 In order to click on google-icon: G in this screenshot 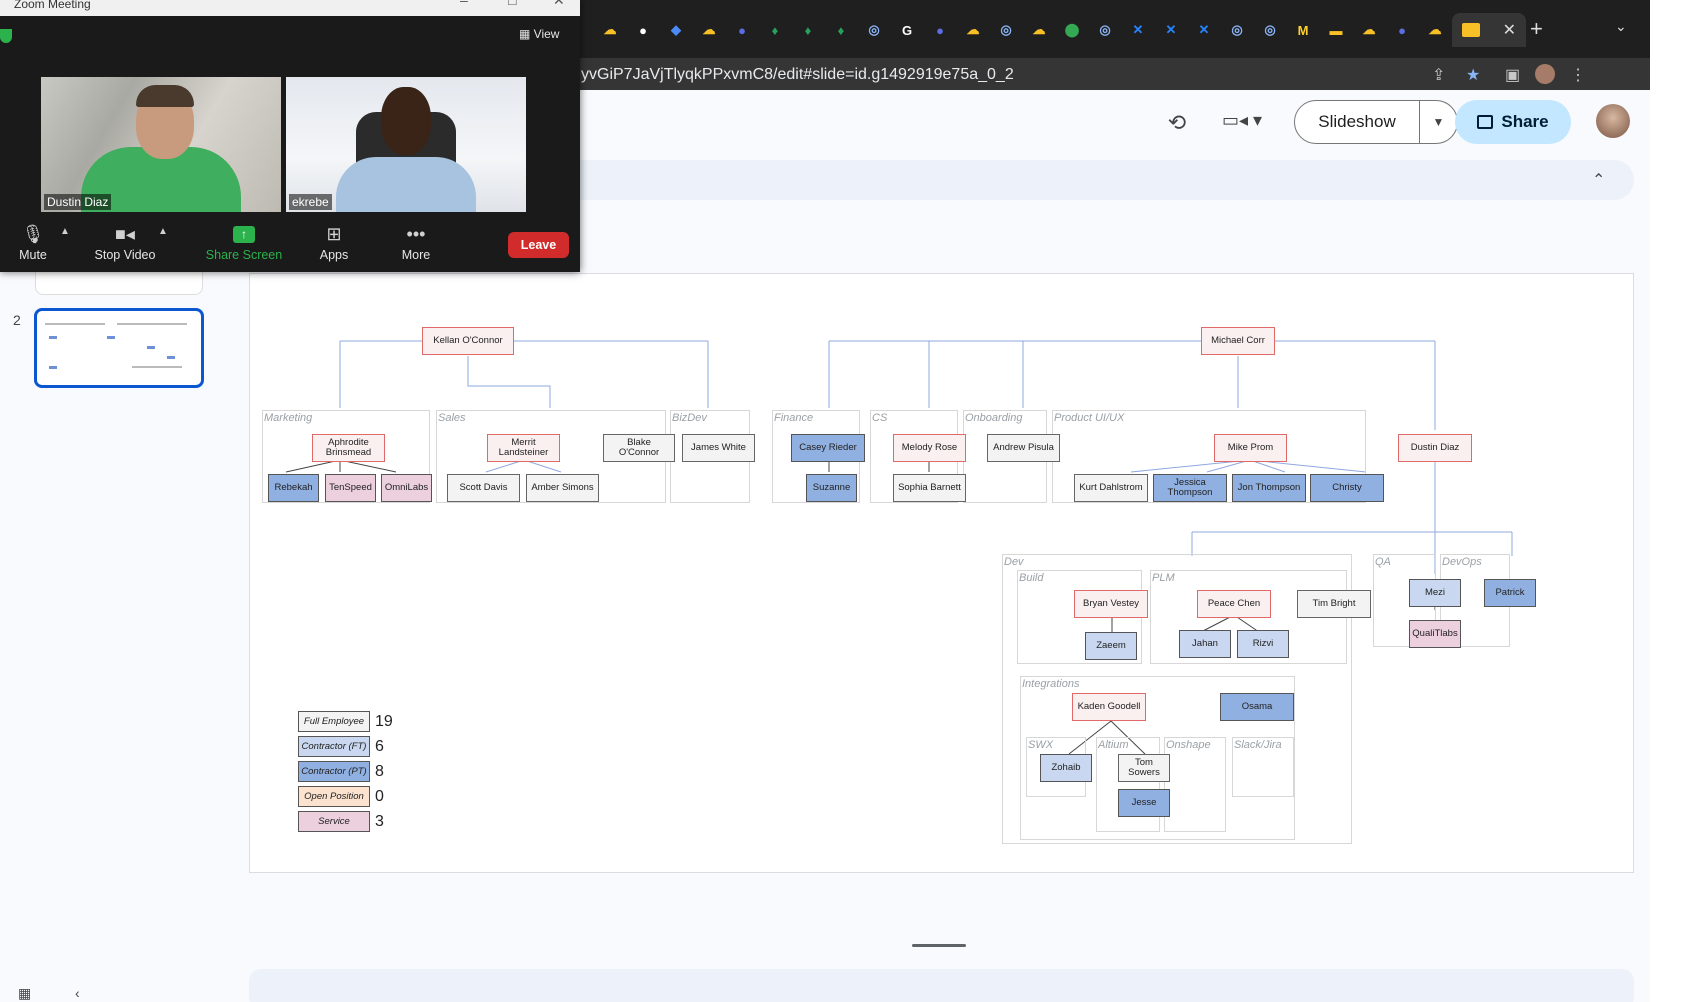, I will do `click(907, 30)`.